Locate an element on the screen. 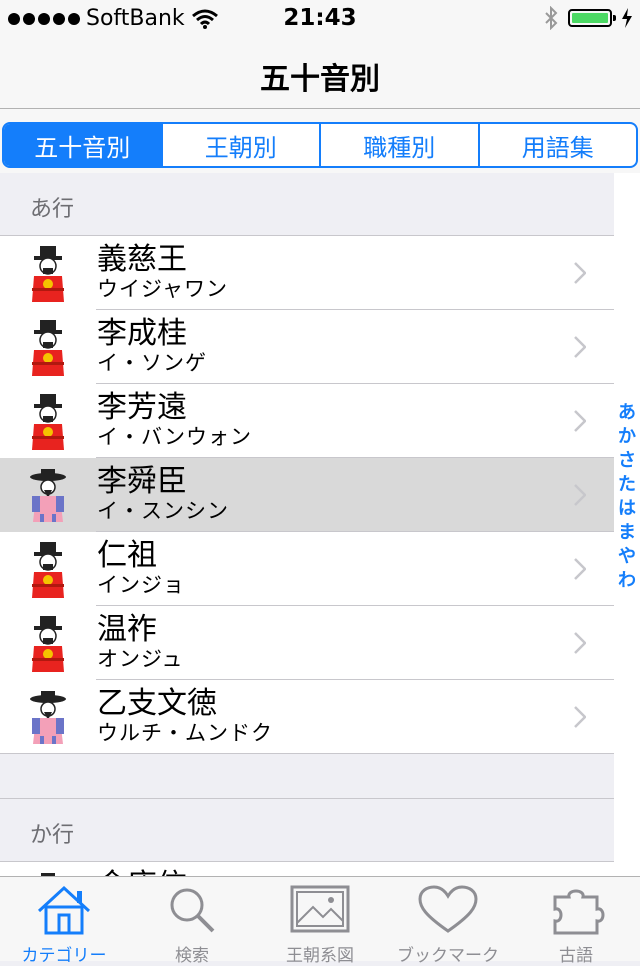 Image resolution: width=640 pixels, height=966 pixels. status-bar: SoftBank 21:43 is located at coordinates (320, 20).